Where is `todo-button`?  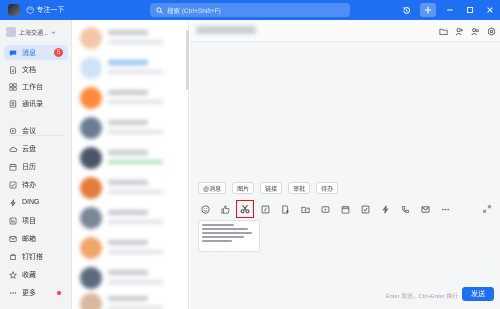
todo-button is located at coordinates (365, 209).